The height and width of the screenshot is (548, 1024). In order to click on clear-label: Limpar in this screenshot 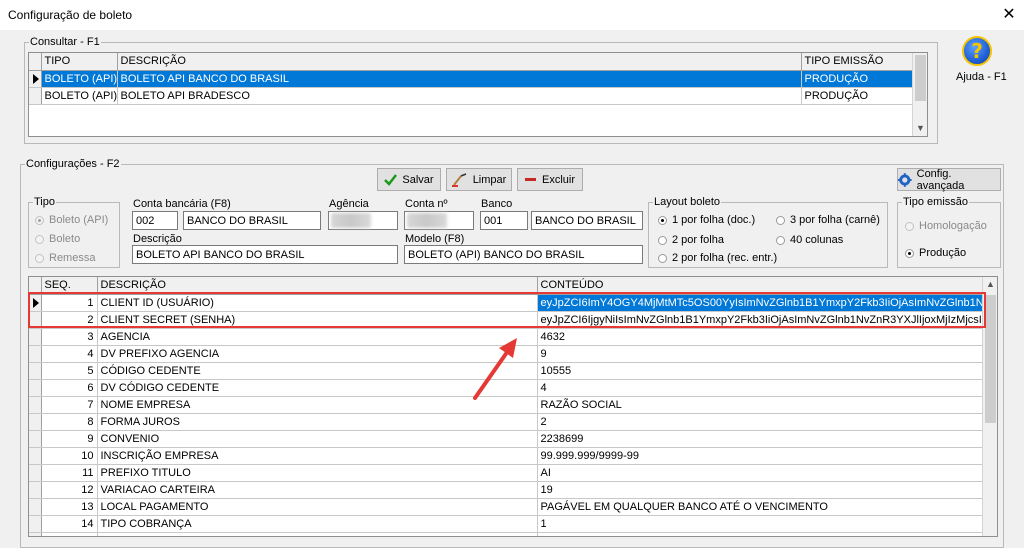, I will do `click(489, 179)`.